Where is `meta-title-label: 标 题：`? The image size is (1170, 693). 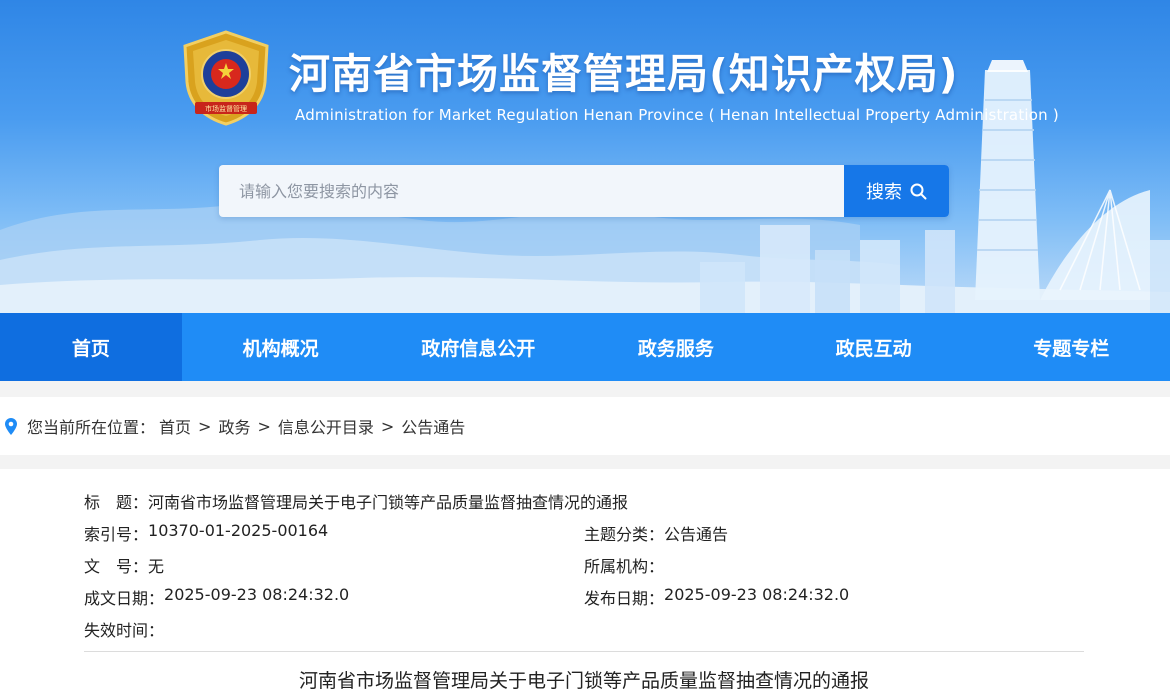
meta-title-label: 标 题： is located at coordinates (116, 502).